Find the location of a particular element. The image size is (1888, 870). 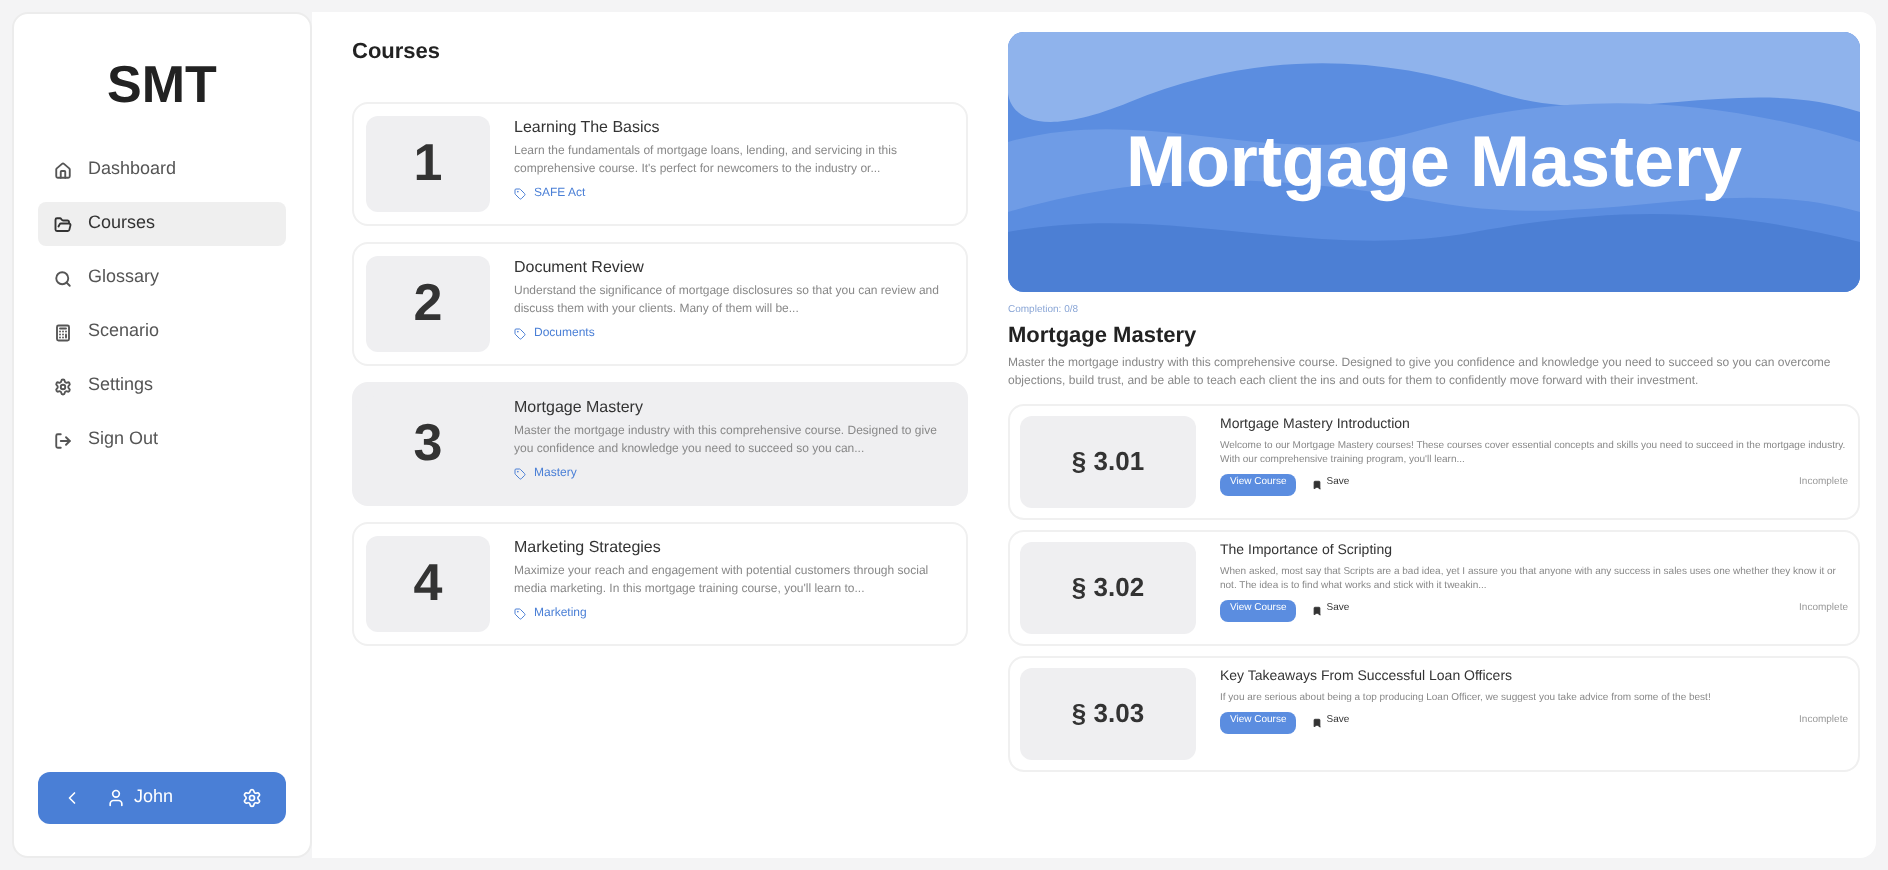

sidebar-item: Dashboard is located at coordinates (162, 170).